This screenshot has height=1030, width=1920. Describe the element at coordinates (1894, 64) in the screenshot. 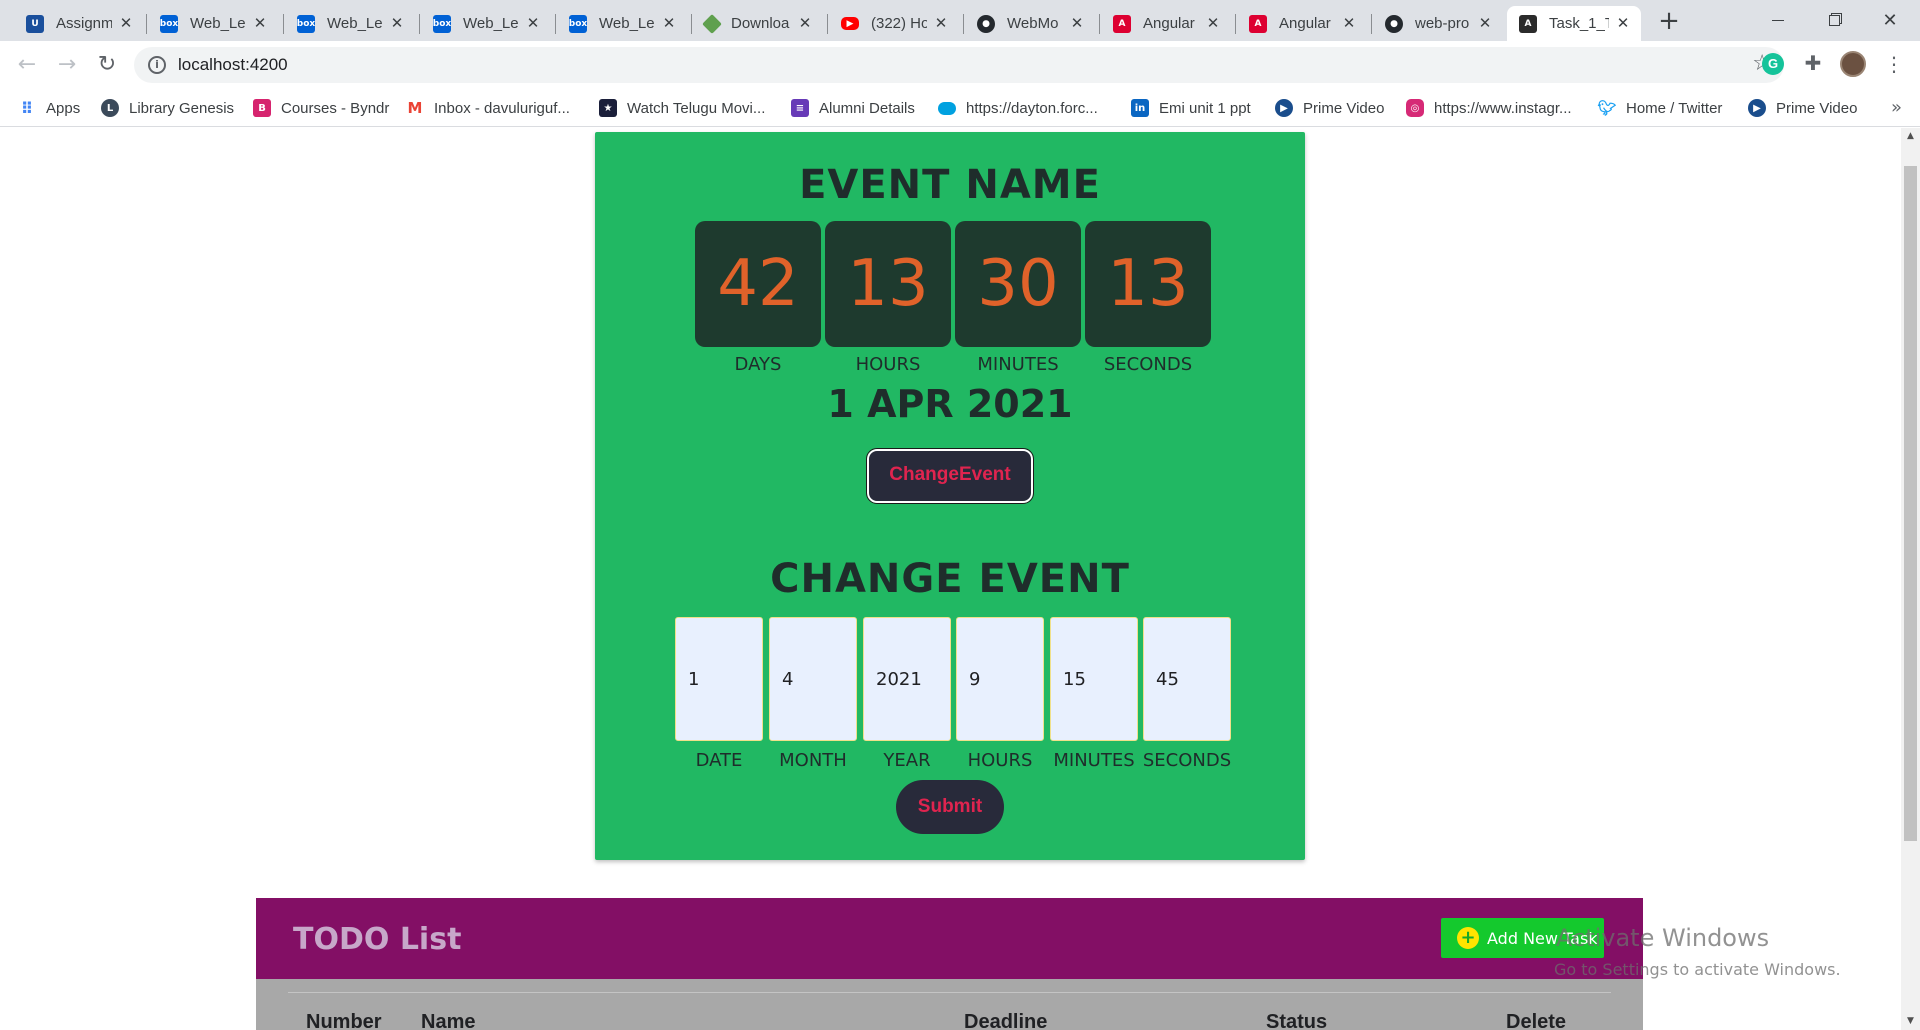

I see `menu-kebab-icon: ⋮` at that location.